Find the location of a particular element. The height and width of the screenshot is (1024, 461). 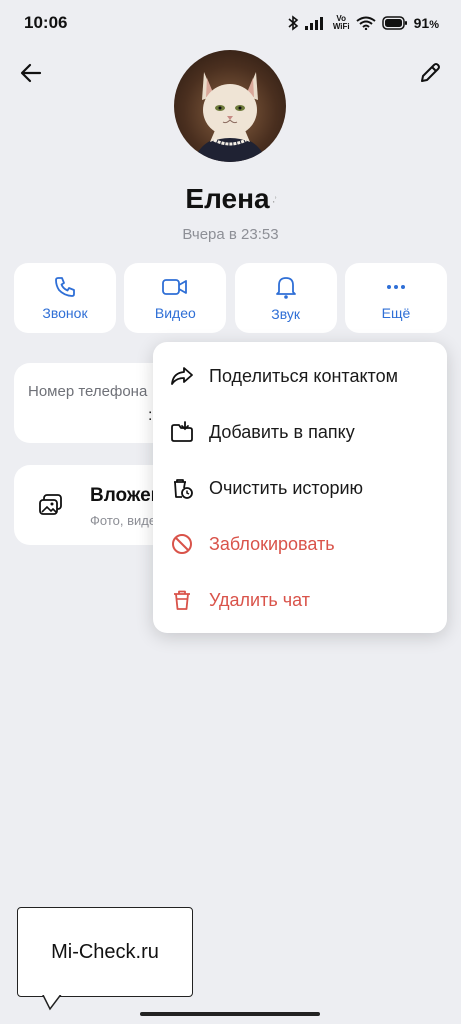

watermark: Mi-Check.ru is located at coordinates (105, 952).